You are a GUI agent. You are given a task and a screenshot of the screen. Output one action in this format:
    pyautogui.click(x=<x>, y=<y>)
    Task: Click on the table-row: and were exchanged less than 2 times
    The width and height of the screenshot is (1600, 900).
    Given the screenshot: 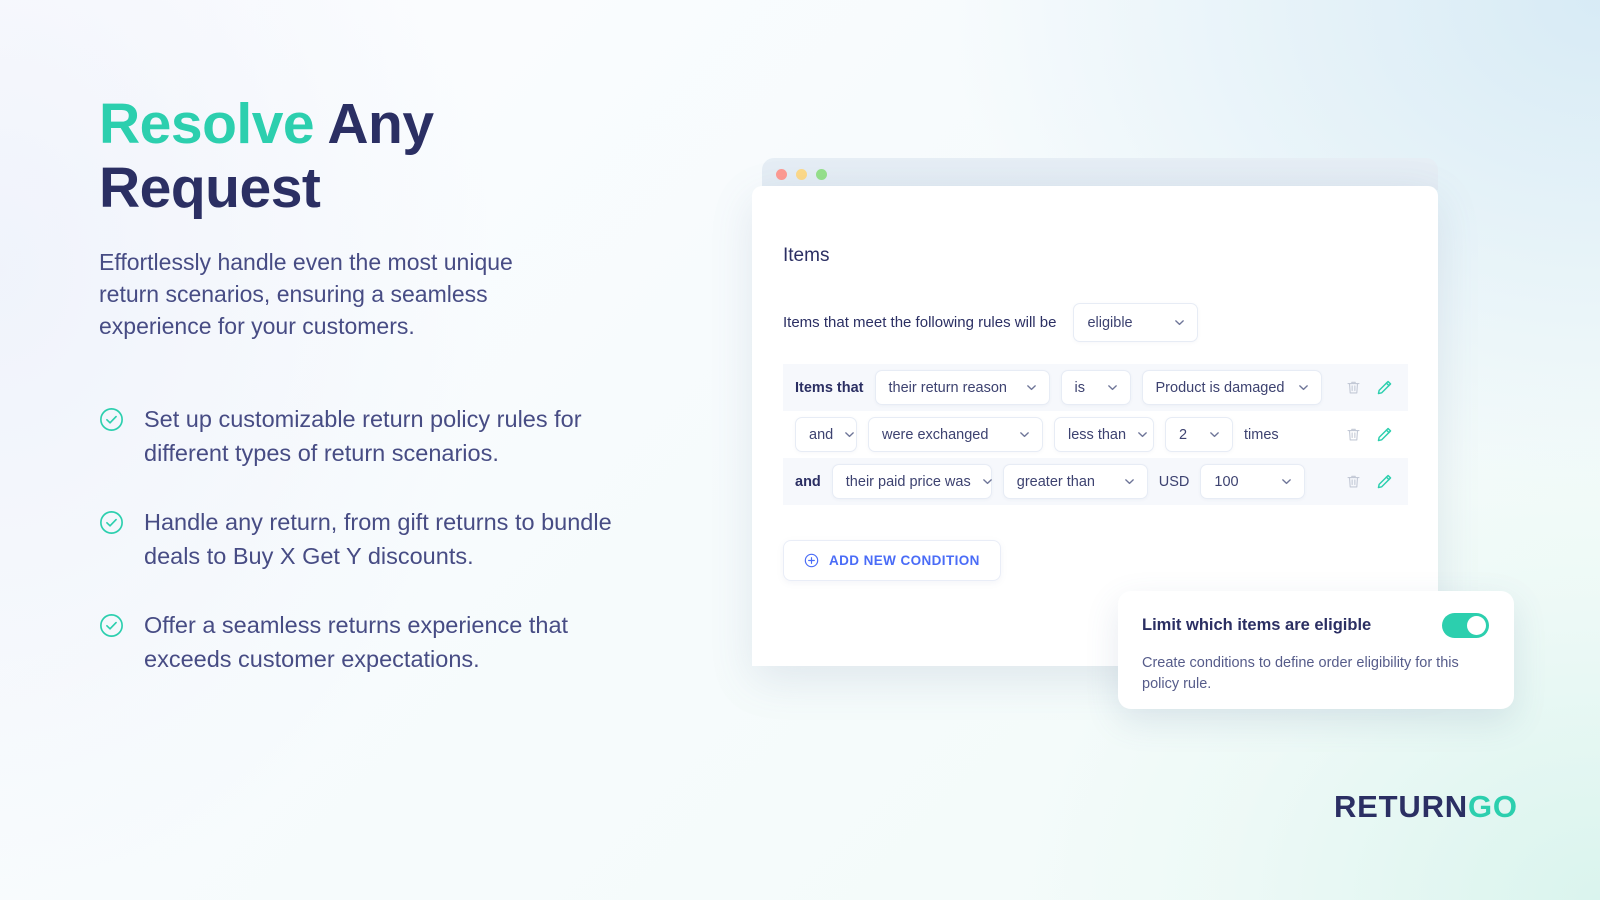 What is the action you would take?
    pyautogui.click(x=1095, y=434)
    